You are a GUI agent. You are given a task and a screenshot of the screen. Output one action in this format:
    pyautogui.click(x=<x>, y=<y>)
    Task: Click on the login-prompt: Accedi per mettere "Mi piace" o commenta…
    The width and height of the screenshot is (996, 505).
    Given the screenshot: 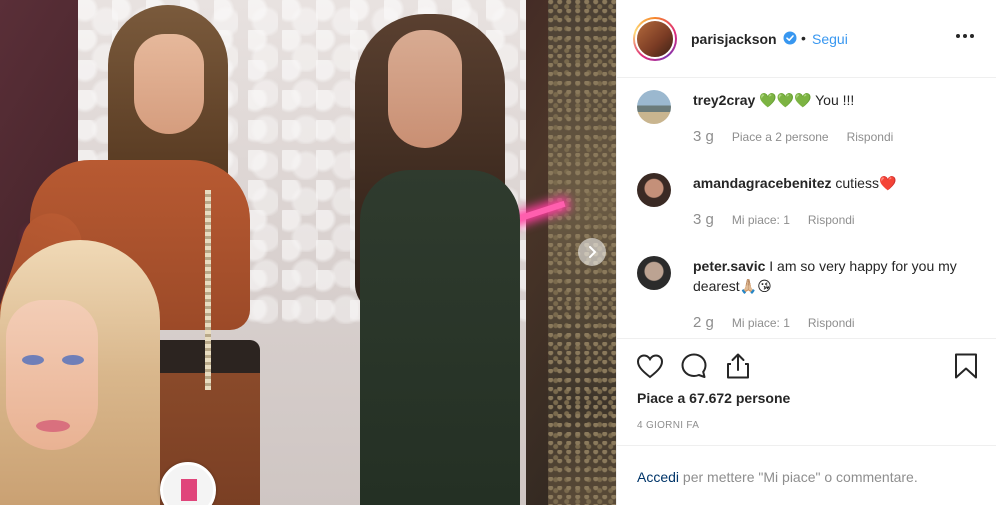 What is the action you would take?
    pyautogui.click(x=806, y=475)
    